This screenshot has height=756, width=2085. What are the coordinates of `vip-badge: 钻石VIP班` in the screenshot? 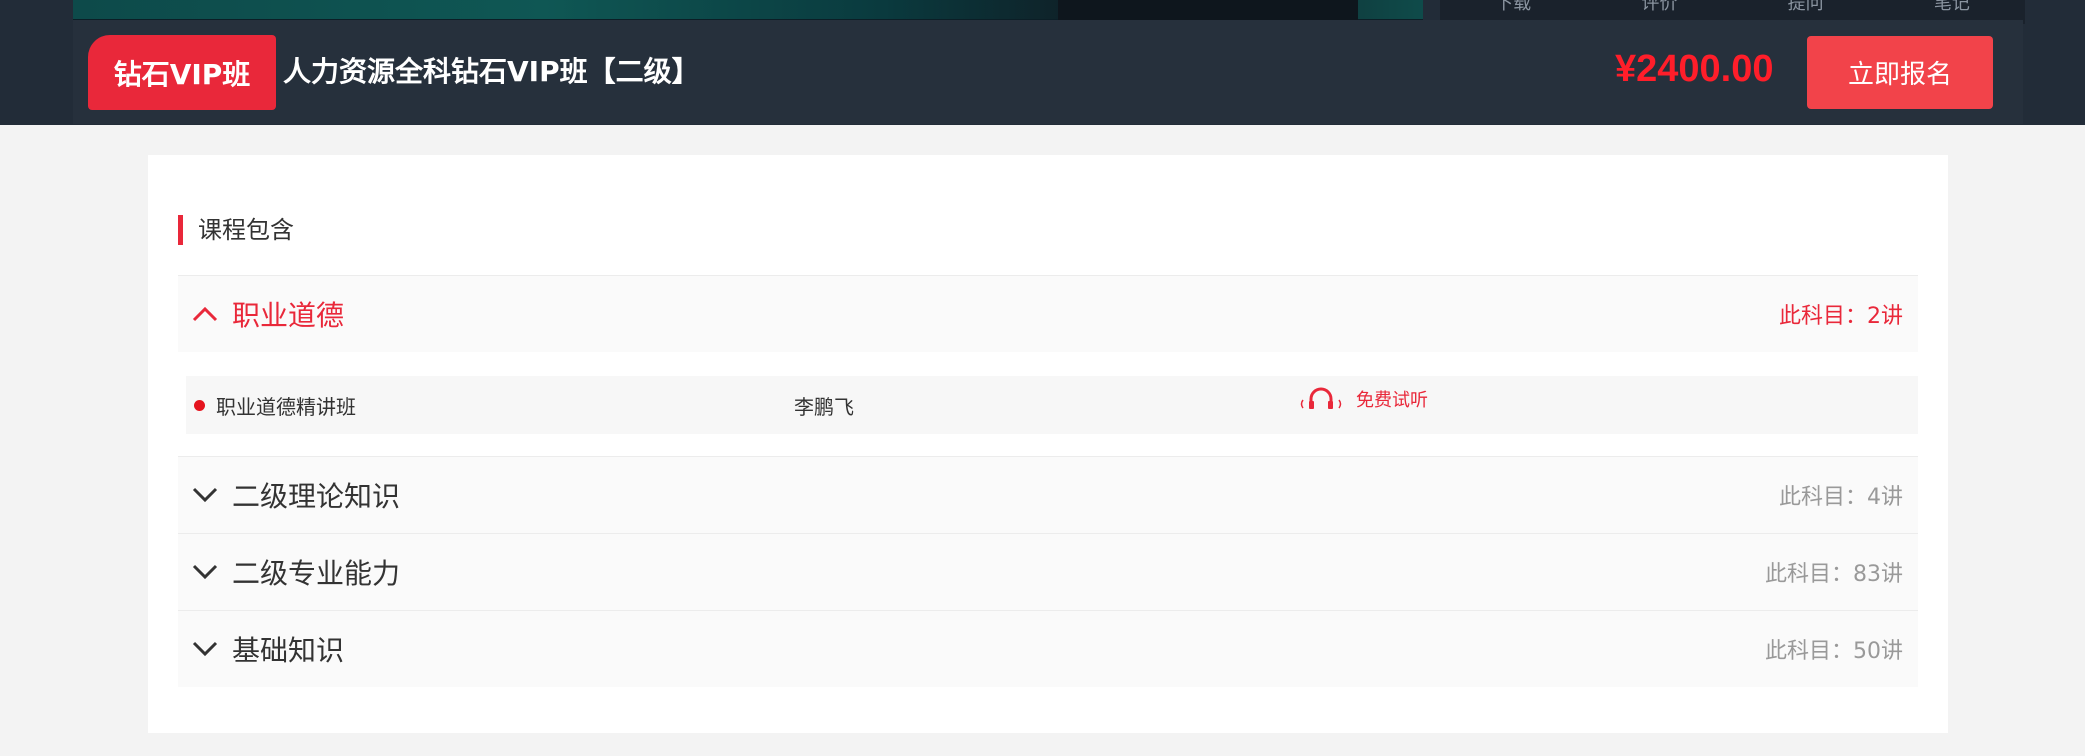 It's located at (182, 72).